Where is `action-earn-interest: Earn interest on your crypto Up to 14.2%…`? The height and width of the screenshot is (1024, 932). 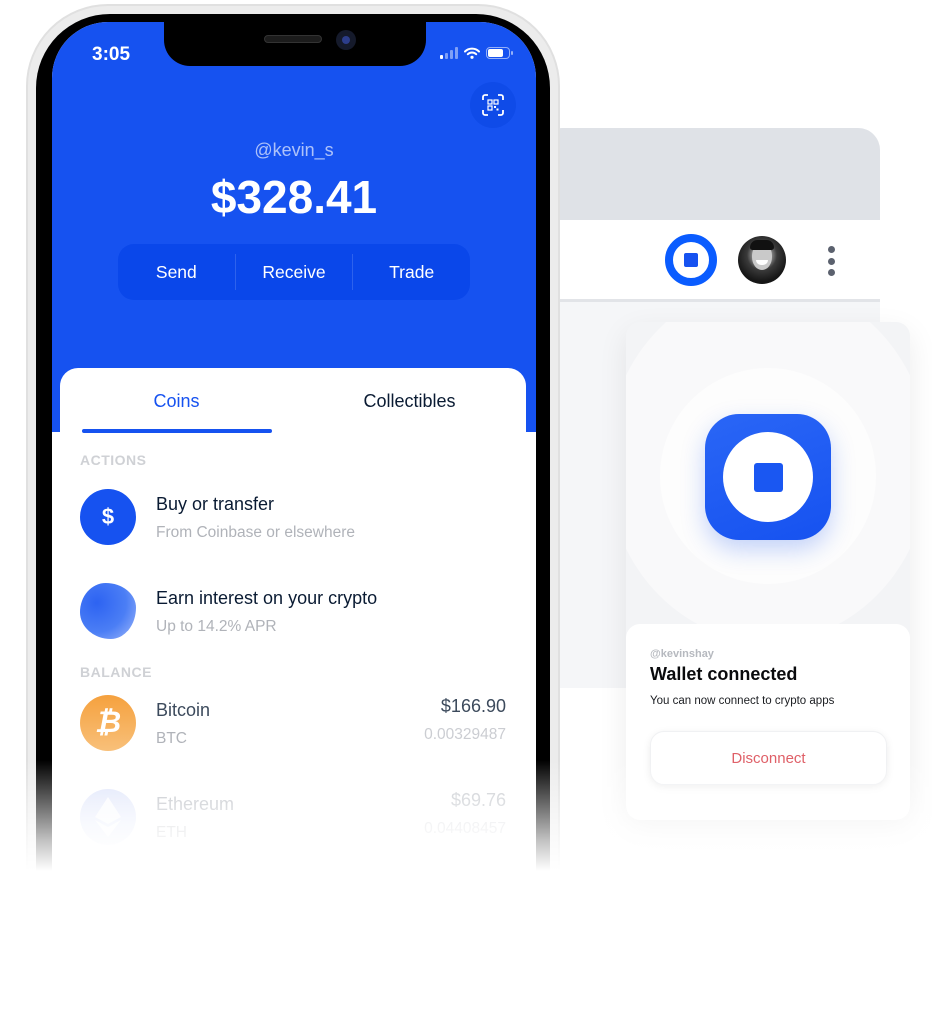
action-earn-interest: Earn interest on your crypto Up to 14.2%… is located at coordinates (293, 611).